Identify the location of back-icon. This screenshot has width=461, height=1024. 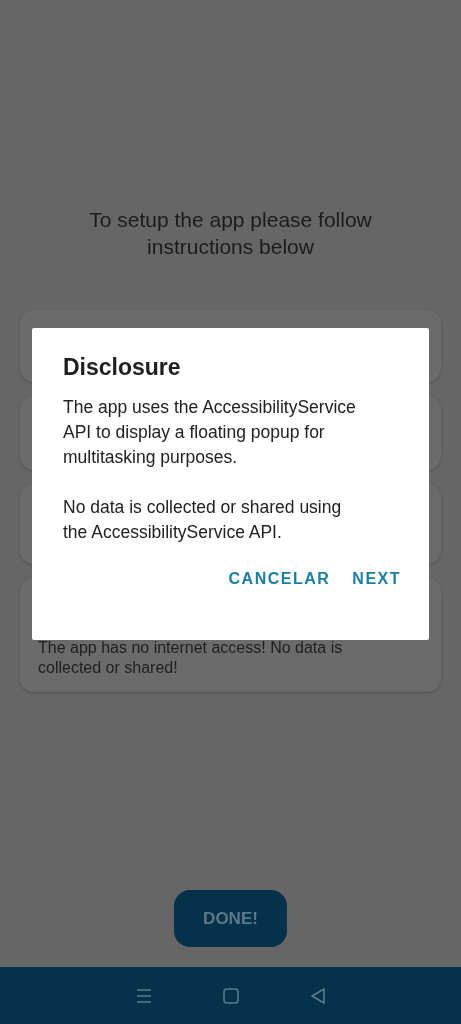
(317, 995).